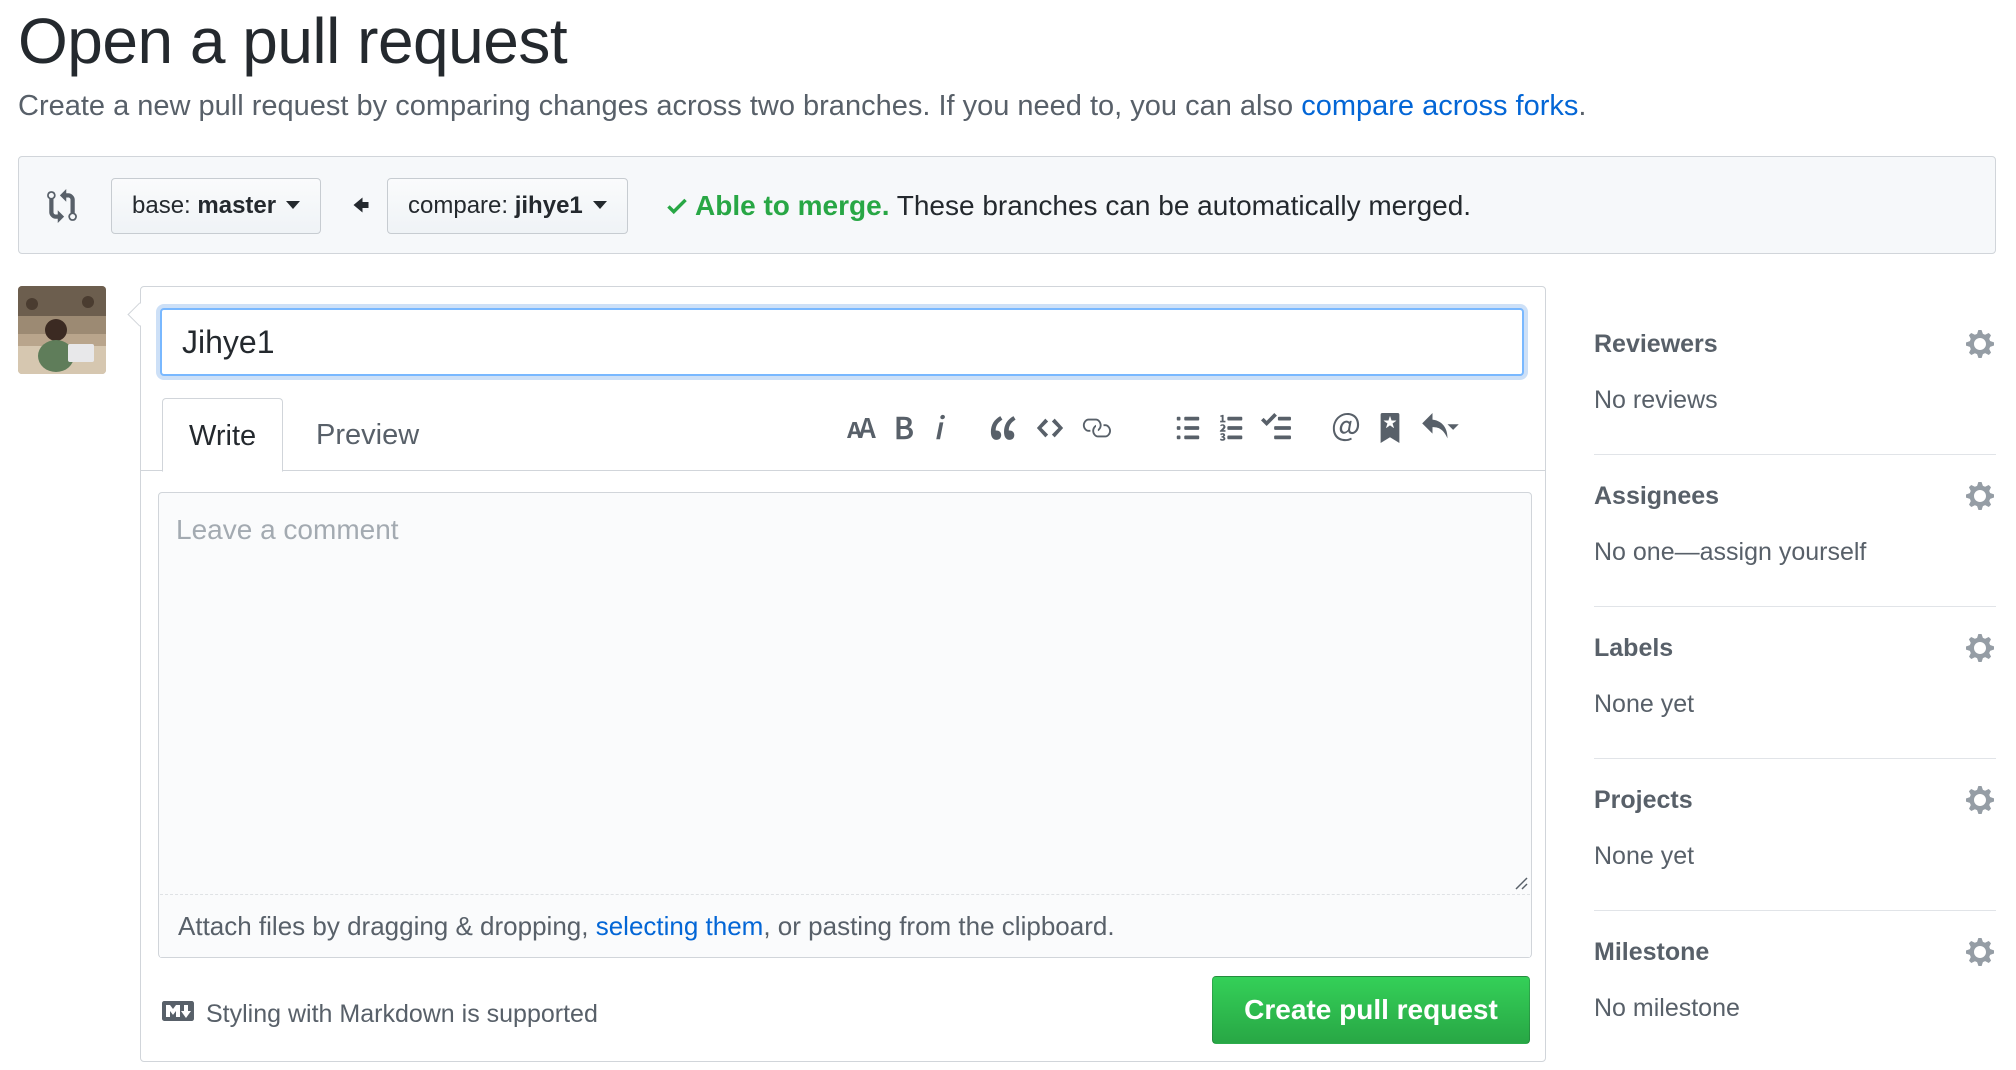 This screenshot has width=2016, height=1070. I want to click on sidebar-assignees-value: No one—assign yourself, so click(1730, 552).